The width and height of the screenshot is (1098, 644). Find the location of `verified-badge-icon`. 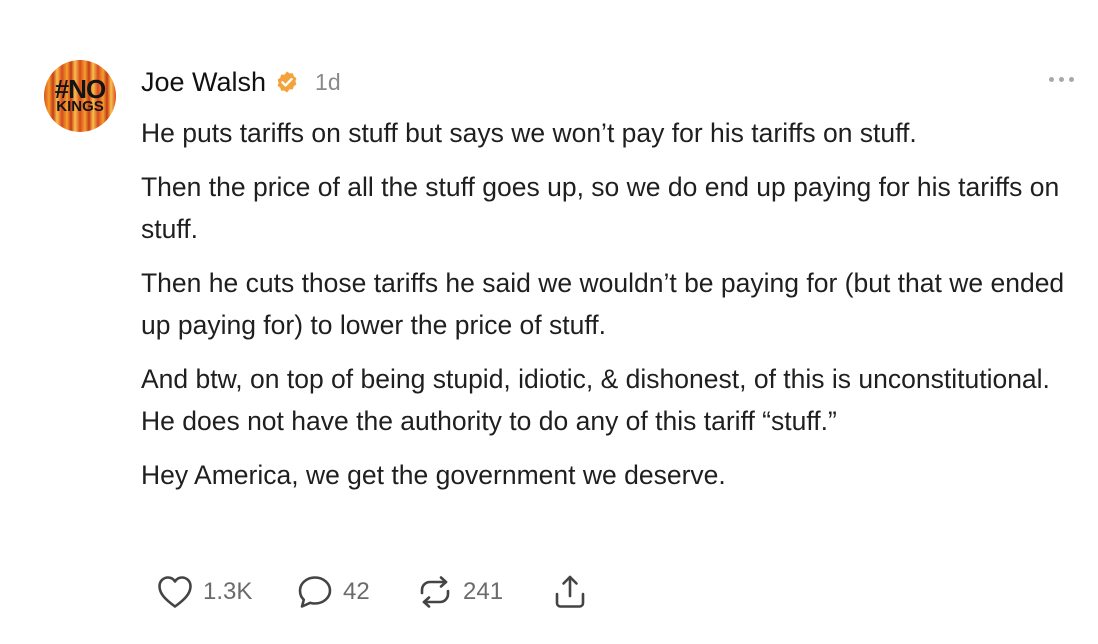

verified-badge-icon is located at coordinates (287, 82).